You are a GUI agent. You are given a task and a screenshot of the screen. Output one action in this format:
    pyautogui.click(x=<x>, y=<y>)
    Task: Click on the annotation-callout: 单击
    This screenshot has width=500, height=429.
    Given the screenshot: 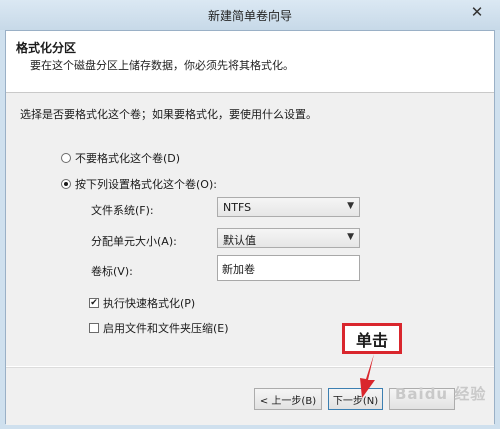 What is the action you would take?
    pyautogui.click(x=372, y=338)
    